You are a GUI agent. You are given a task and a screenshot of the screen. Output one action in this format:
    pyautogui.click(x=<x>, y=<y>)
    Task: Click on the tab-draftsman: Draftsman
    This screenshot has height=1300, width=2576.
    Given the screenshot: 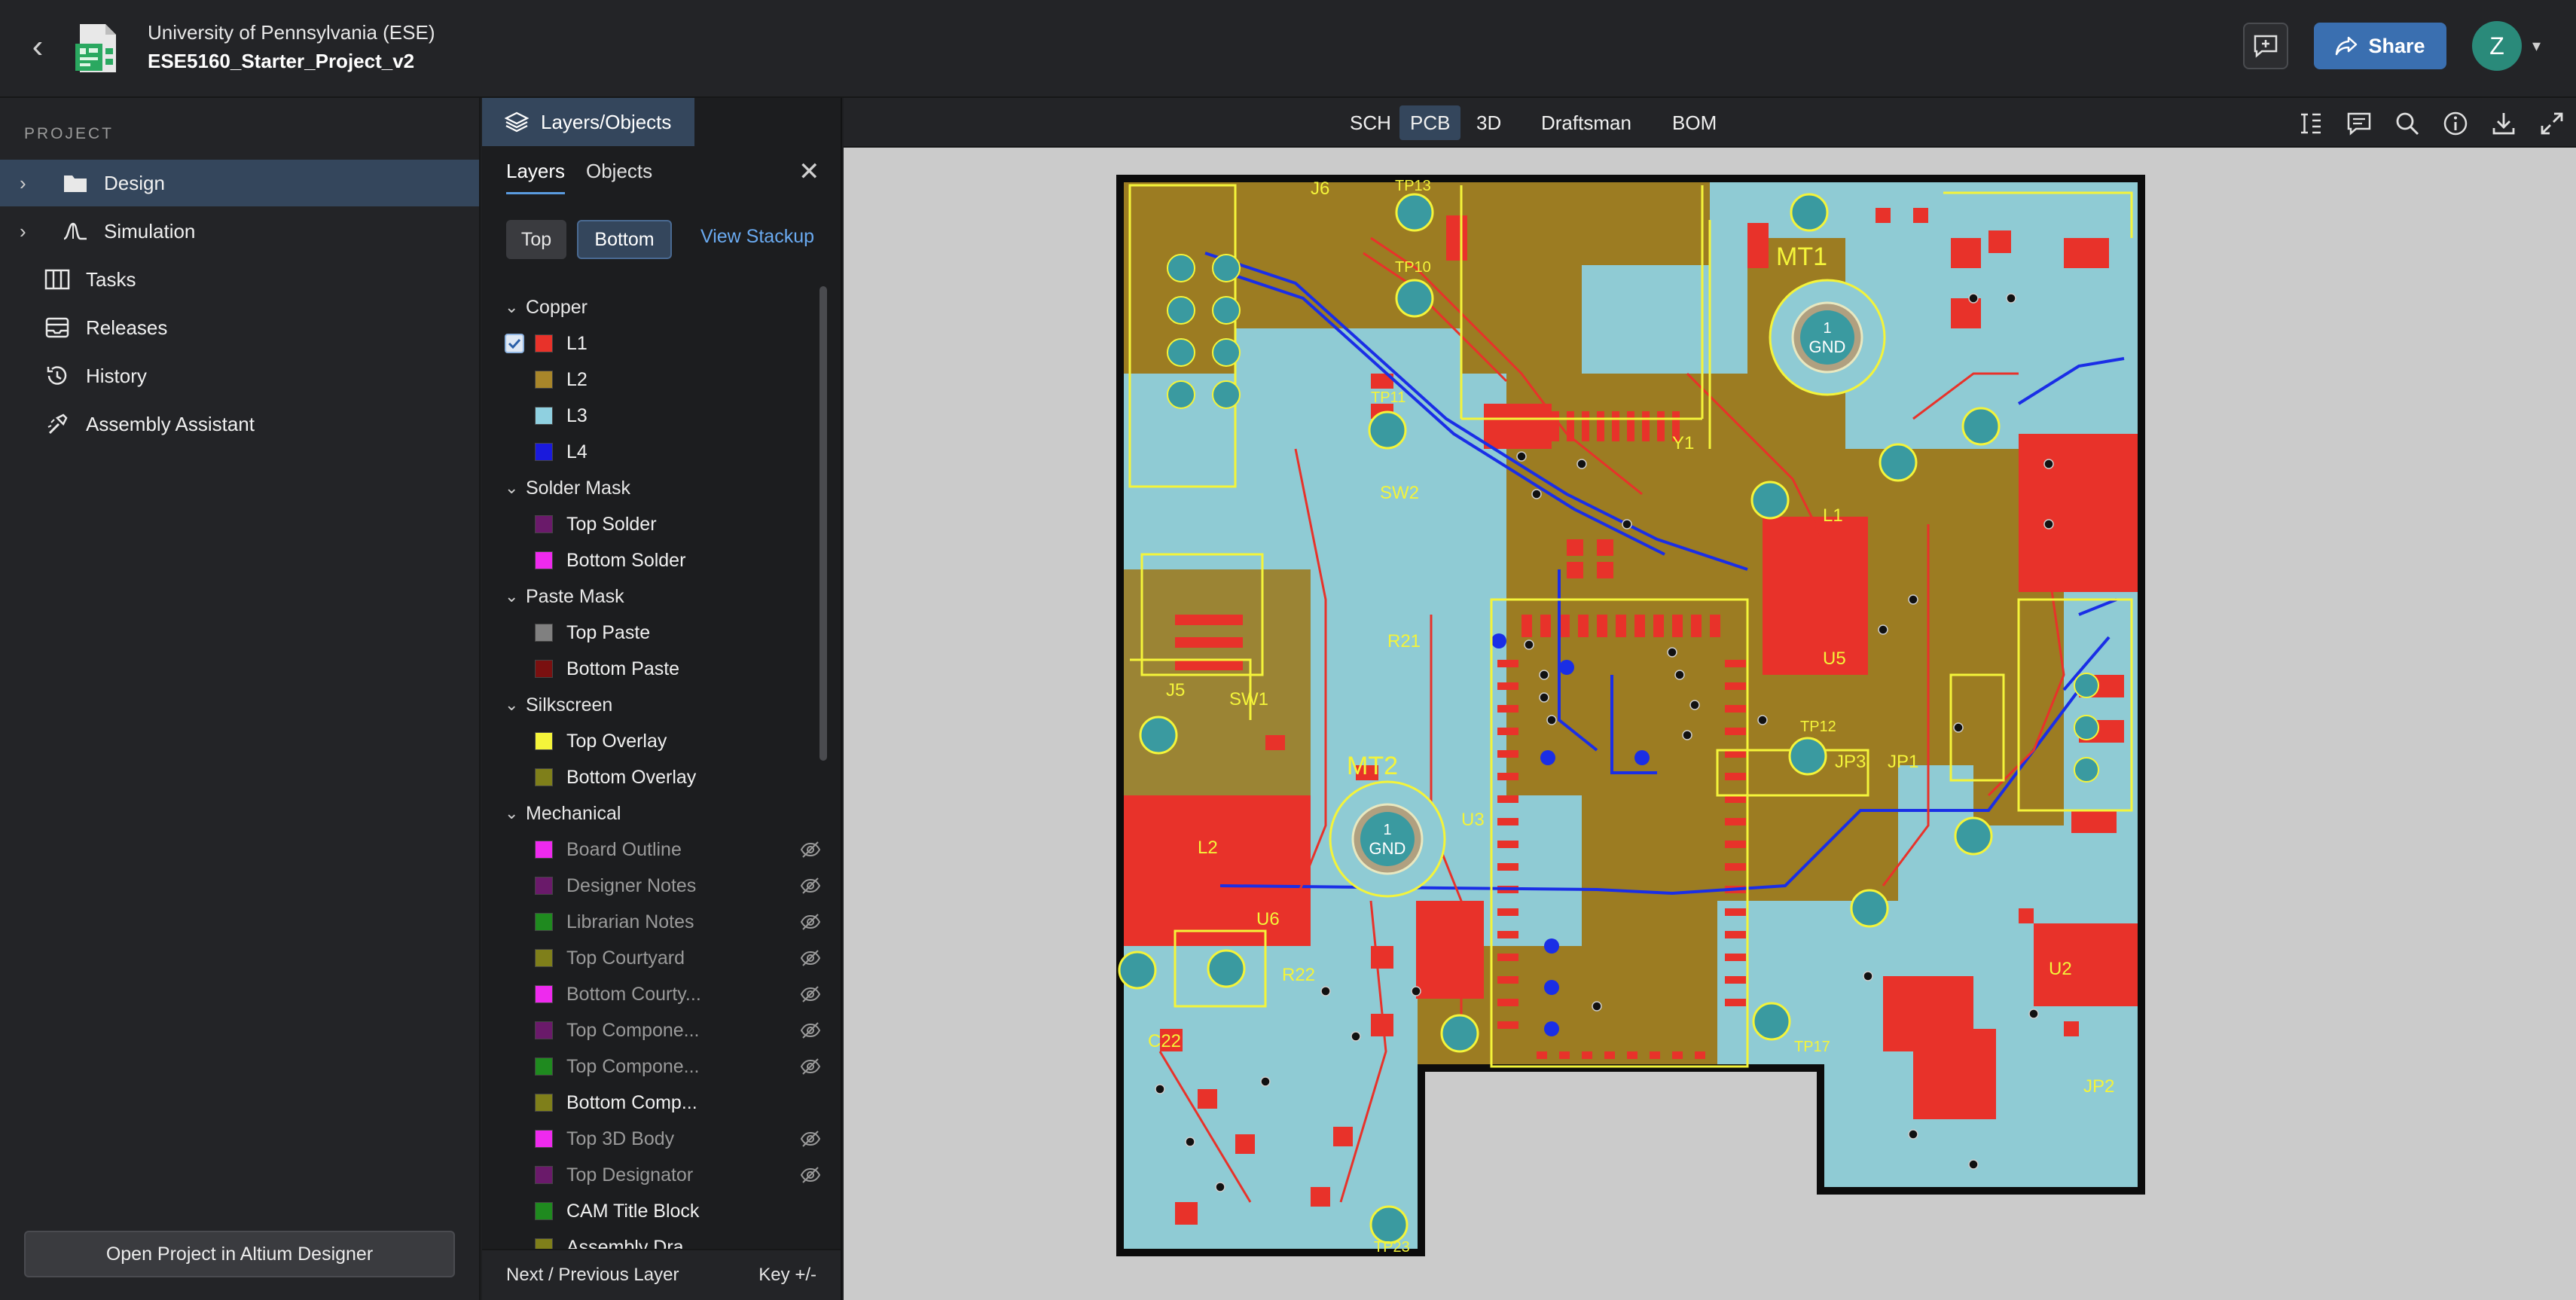 What is the action you would take?
    pyautogui.click(x=1587, y=122)
    